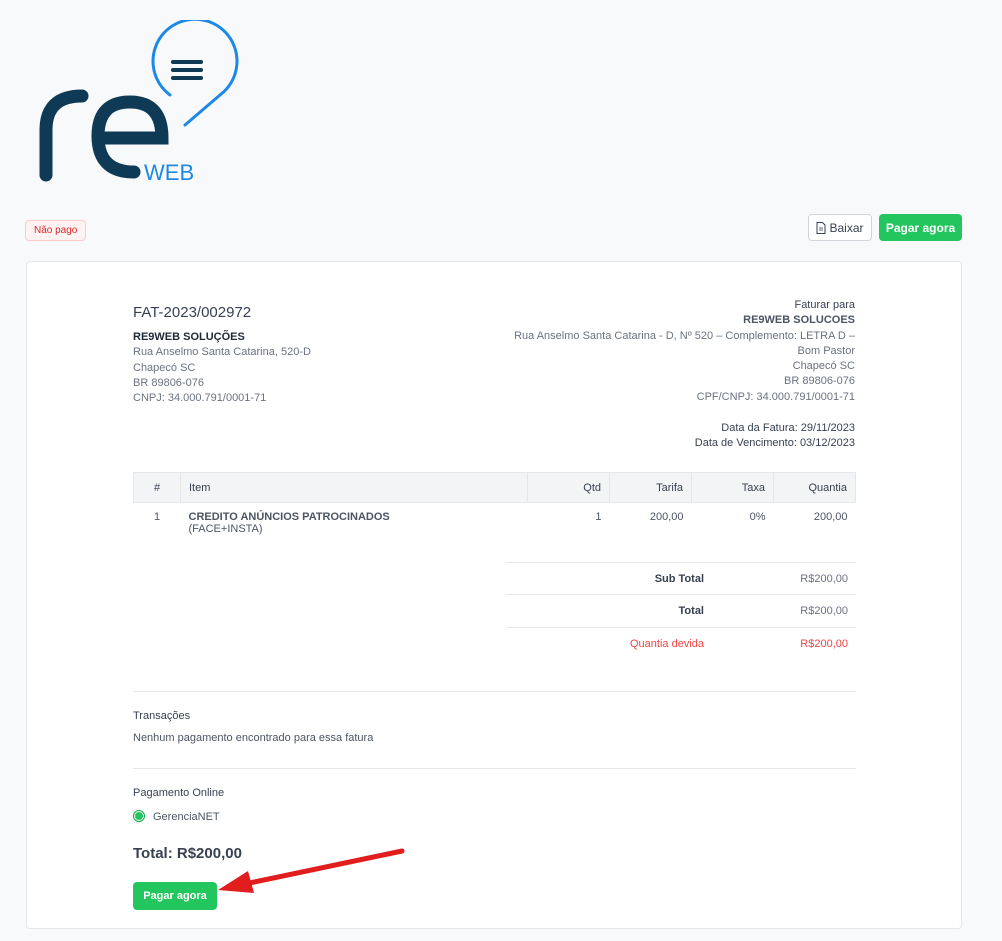  I want to click on total-row: Total R$200,00, so click(681, 610).